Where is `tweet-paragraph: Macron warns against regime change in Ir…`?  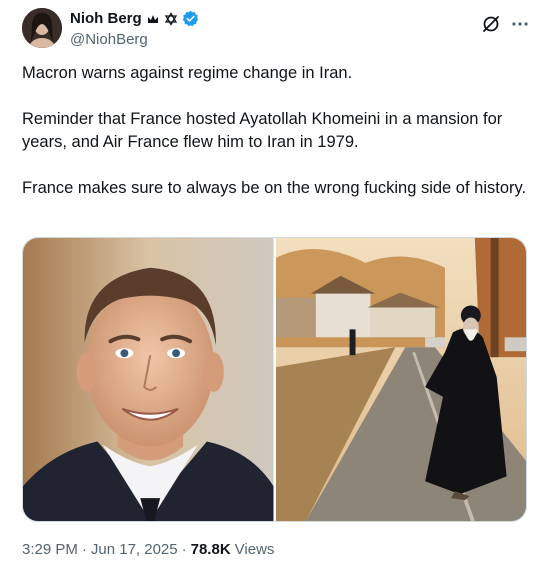
tweet-paragraph: Macron warns against regime change in Ir… is located at coordinates (187, 73).